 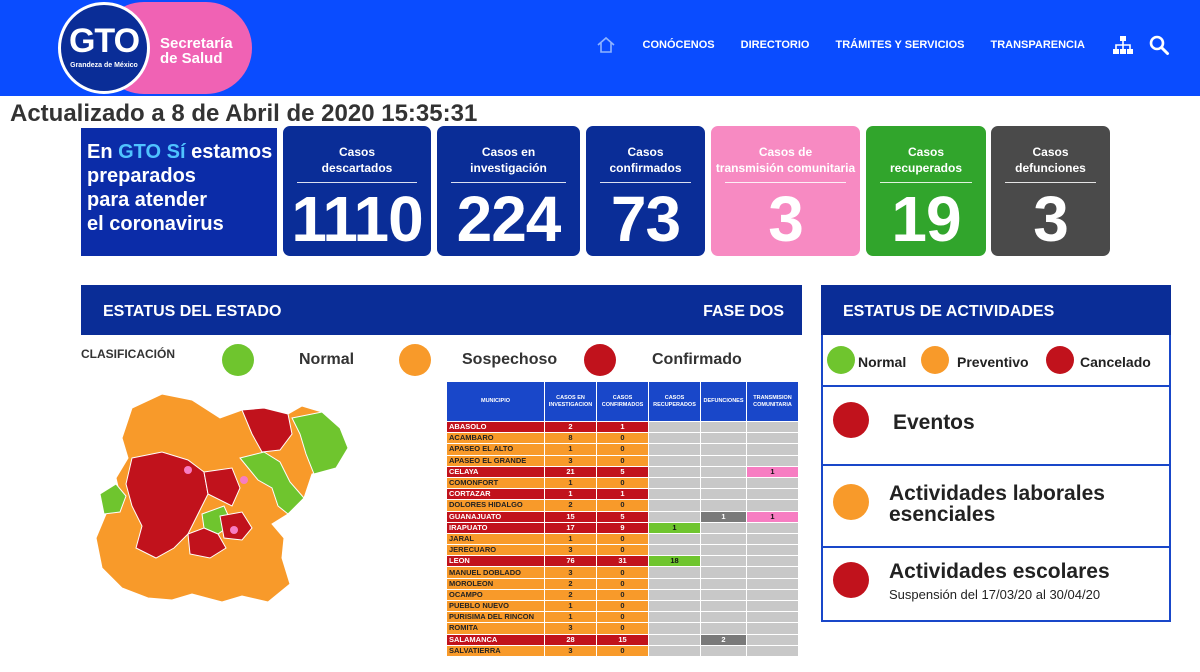 I want to click on logo-secretaria-line2: de Salud, so click(x=191, y=58).